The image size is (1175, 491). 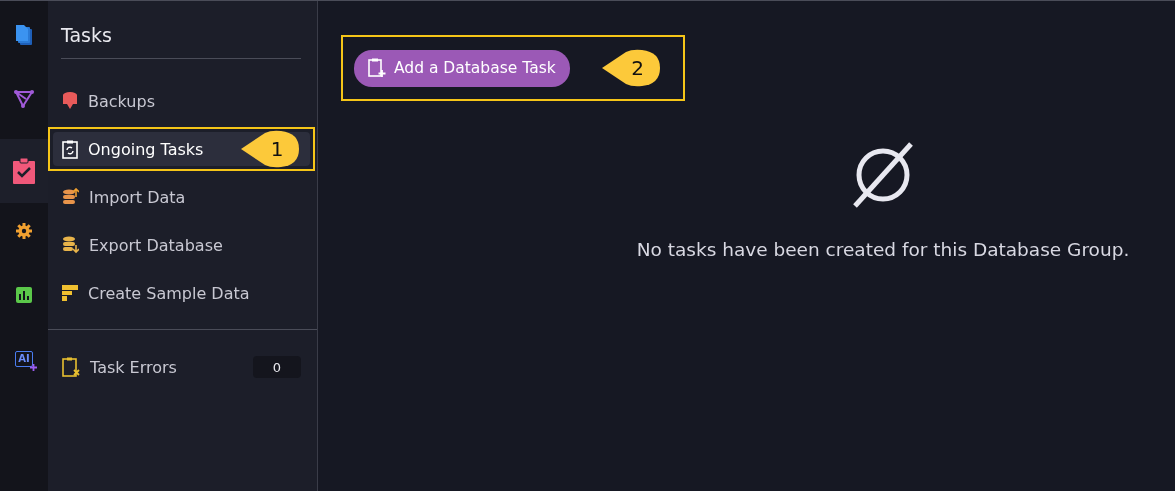 I want to click on database-upload-icon, so click(x=70, y=197).